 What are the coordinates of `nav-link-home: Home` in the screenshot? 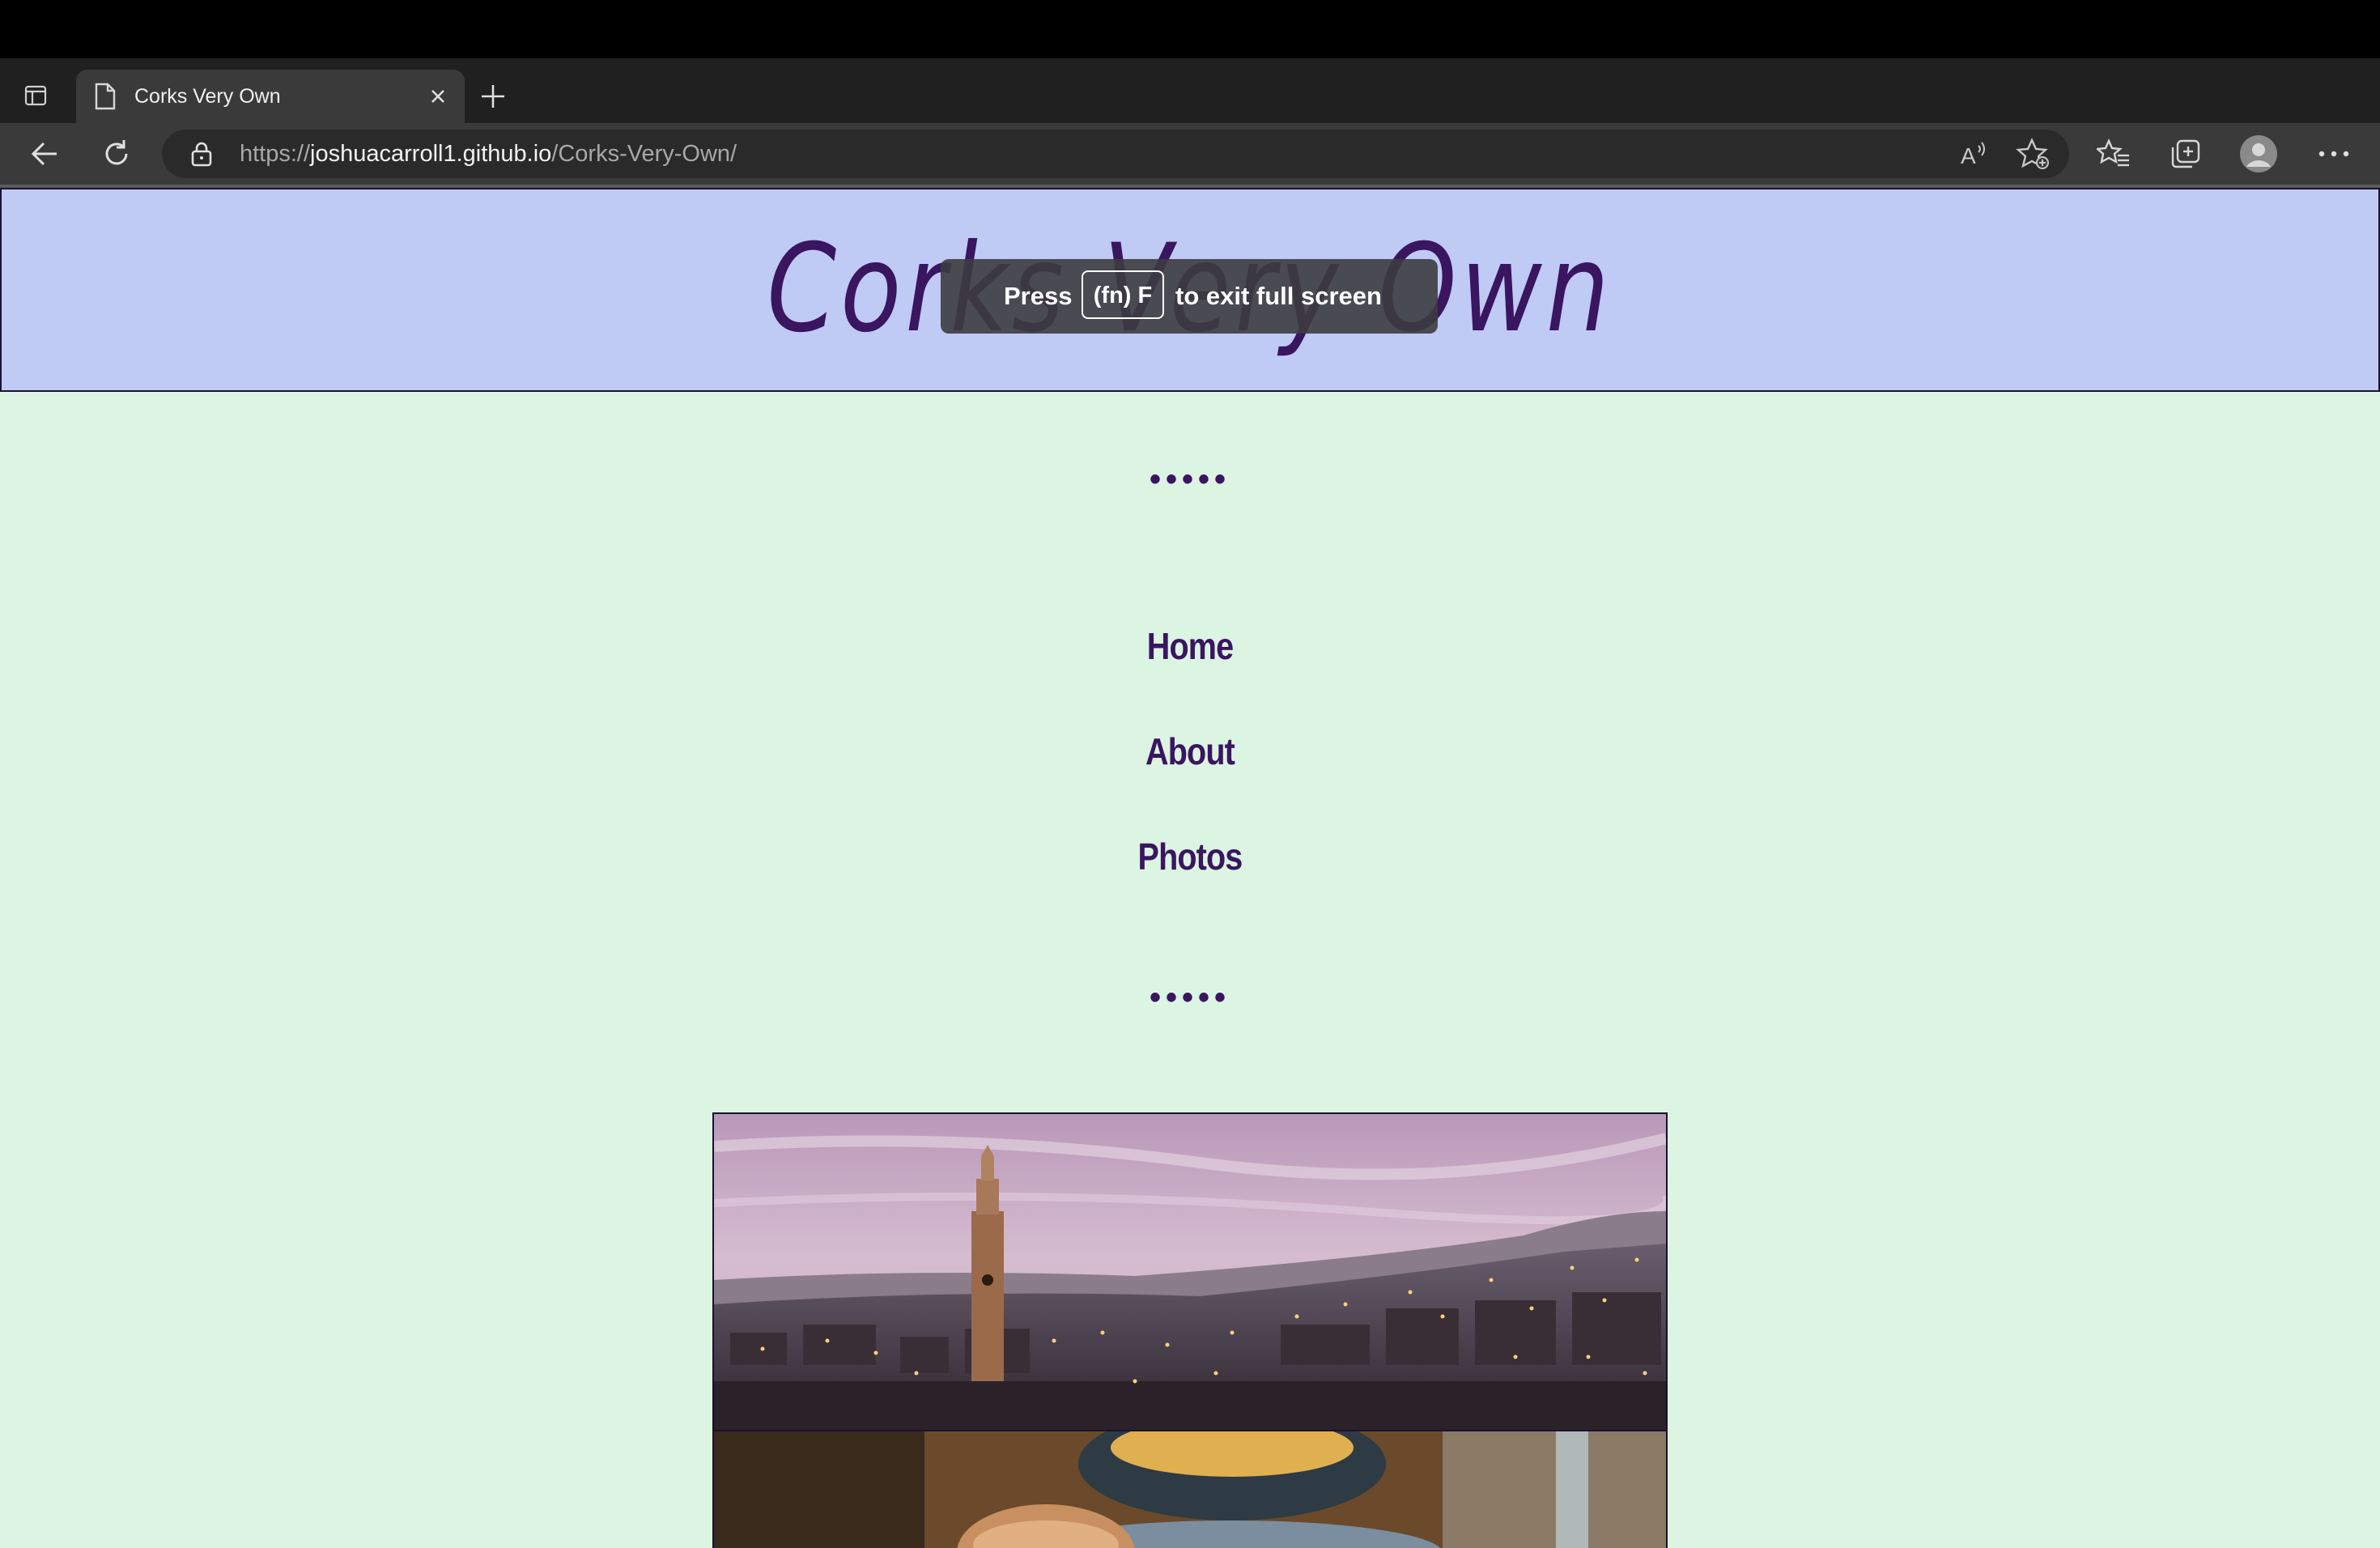 It's located at (1190, 646).